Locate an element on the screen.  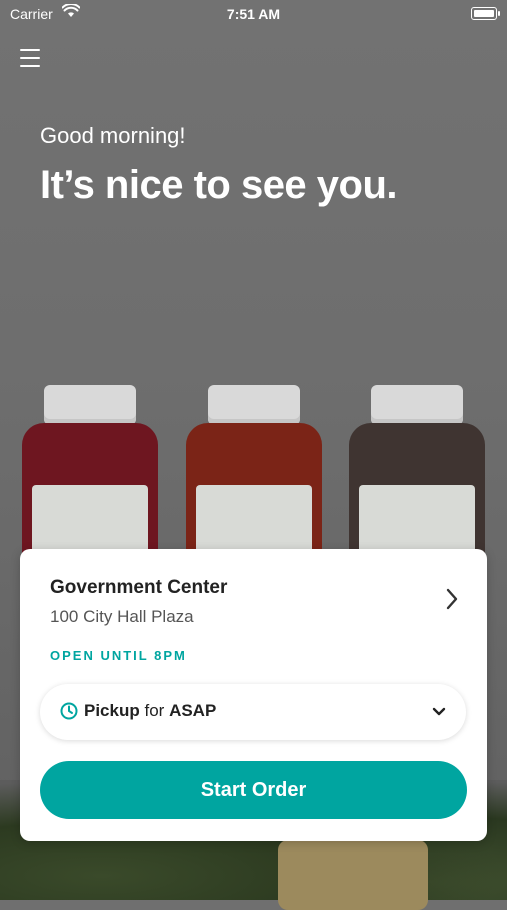
clock-time: 7:51 AM is located at coordinates (253, 14).